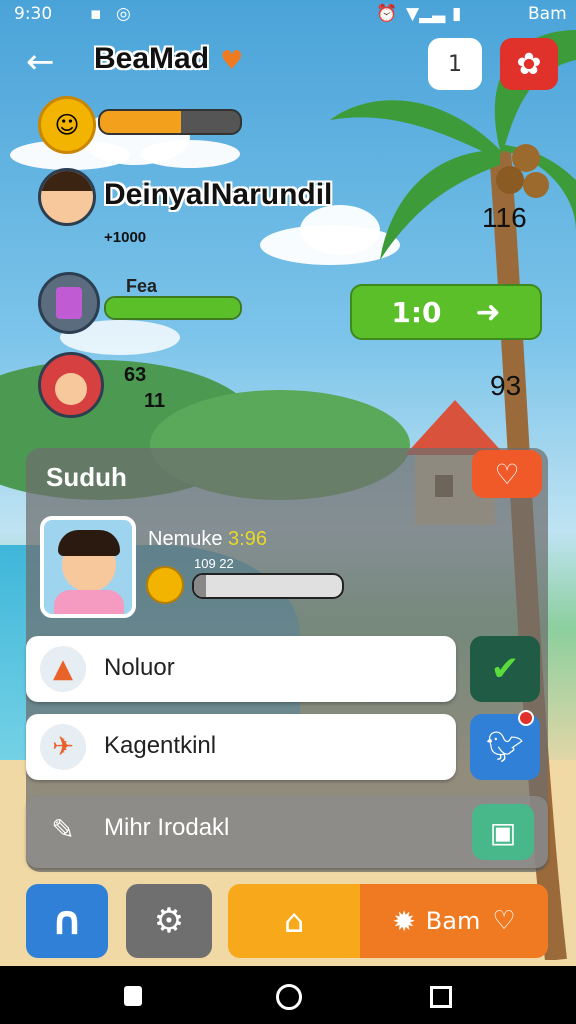 This screenshot has height=1024, width=576. Describe the element at coordinates (416, 312) in the screenshot. I see `play-button-label: 1:0` at that location.